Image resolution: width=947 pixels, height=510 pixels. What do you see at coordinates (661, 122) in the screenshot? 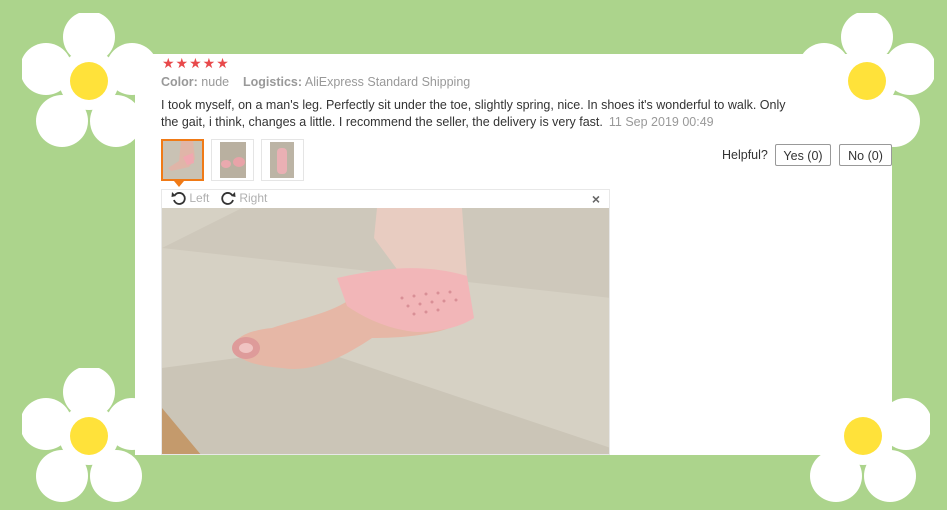
I see `review-date: 11 Sep 2019 00:49` at bounding box center [661, 122].